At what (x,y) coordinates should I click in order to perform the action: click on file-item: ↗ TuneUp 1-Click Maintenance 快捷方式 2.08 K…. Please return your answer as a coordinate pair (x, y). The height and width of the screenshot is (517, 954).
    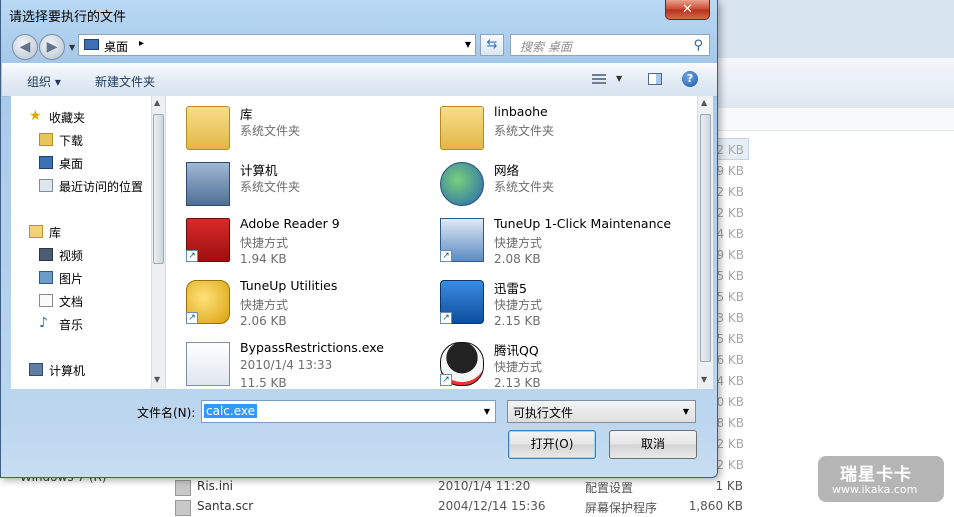
    Looking at the image, I should click on (546, 242).